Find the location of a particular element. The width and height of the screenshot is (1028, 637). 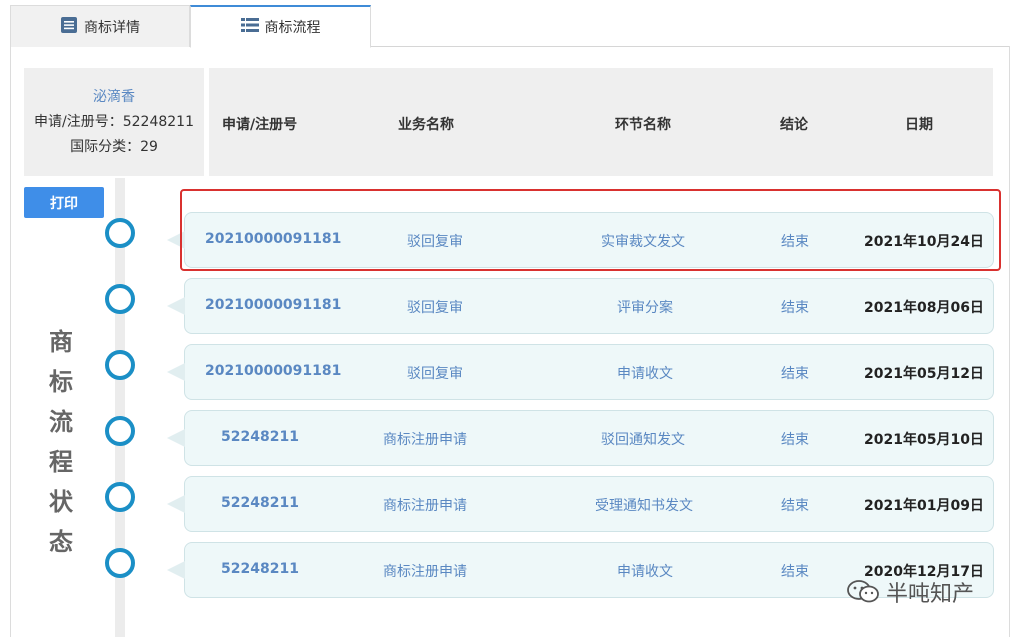

column-header-stage: 环节名称 is located at coordinates (643, 125).